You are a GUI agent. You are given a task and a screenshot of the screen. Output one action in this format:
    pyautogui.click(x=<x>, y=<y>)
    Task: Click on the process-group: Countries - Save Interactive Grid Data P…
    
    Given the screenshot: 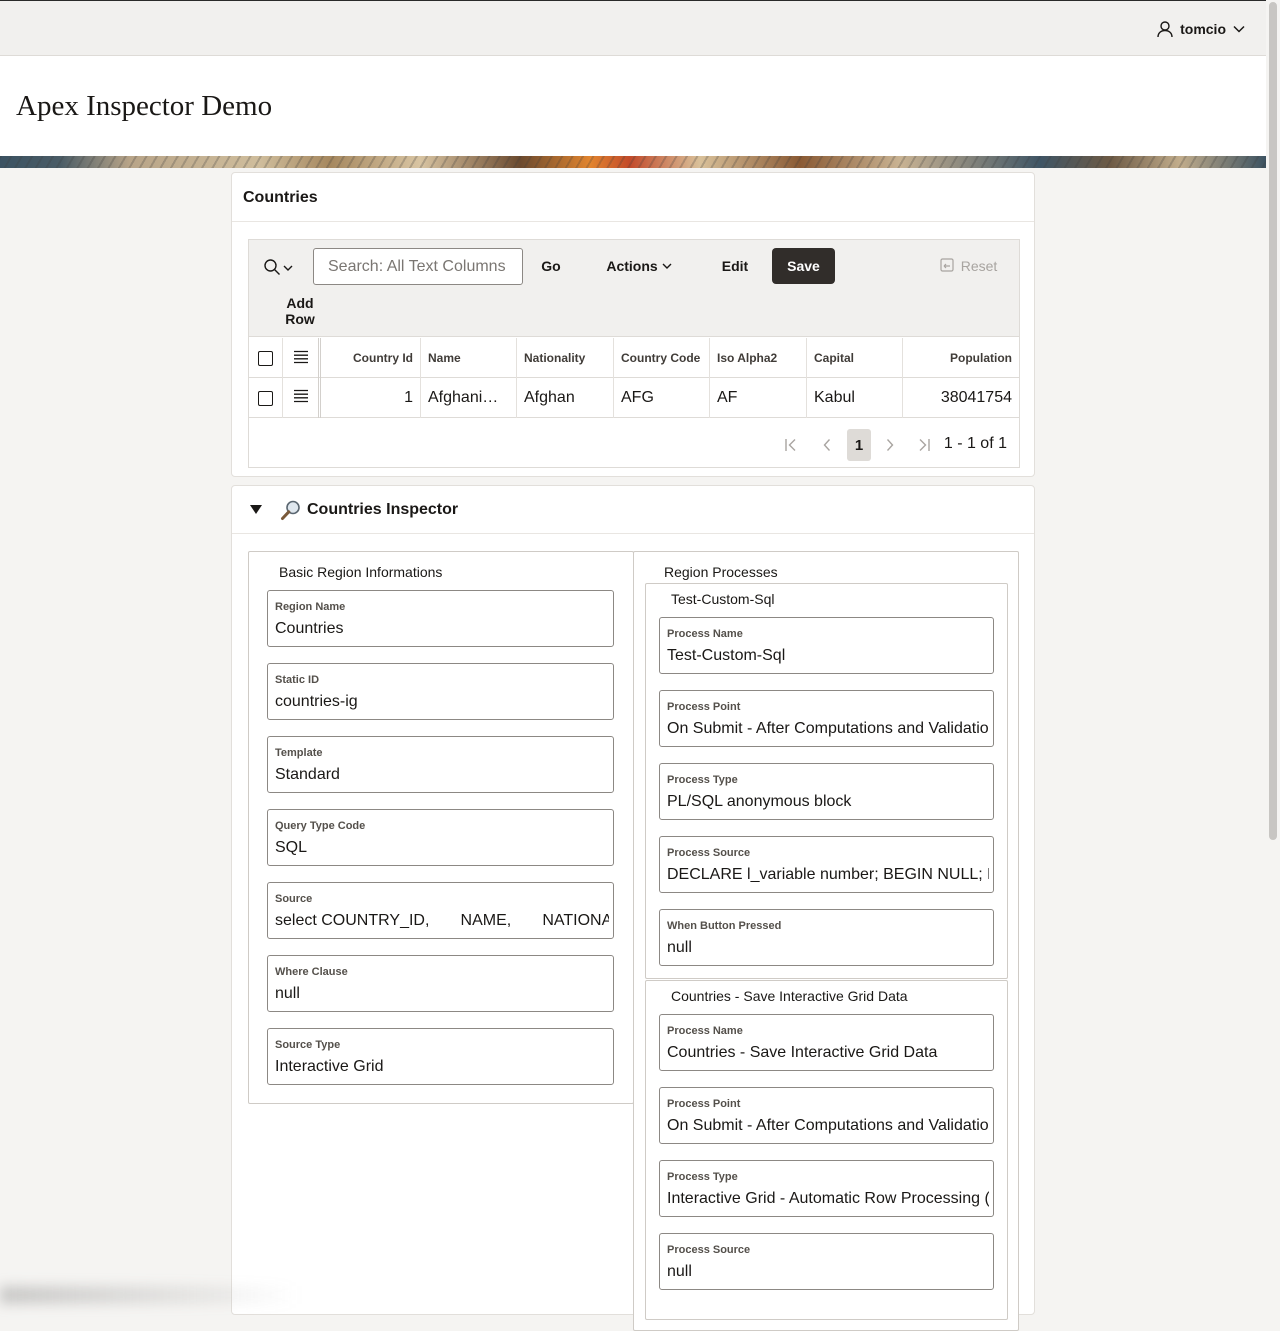 What is the action you would take?
    pyautogui.click(x=826, y=1150)
    